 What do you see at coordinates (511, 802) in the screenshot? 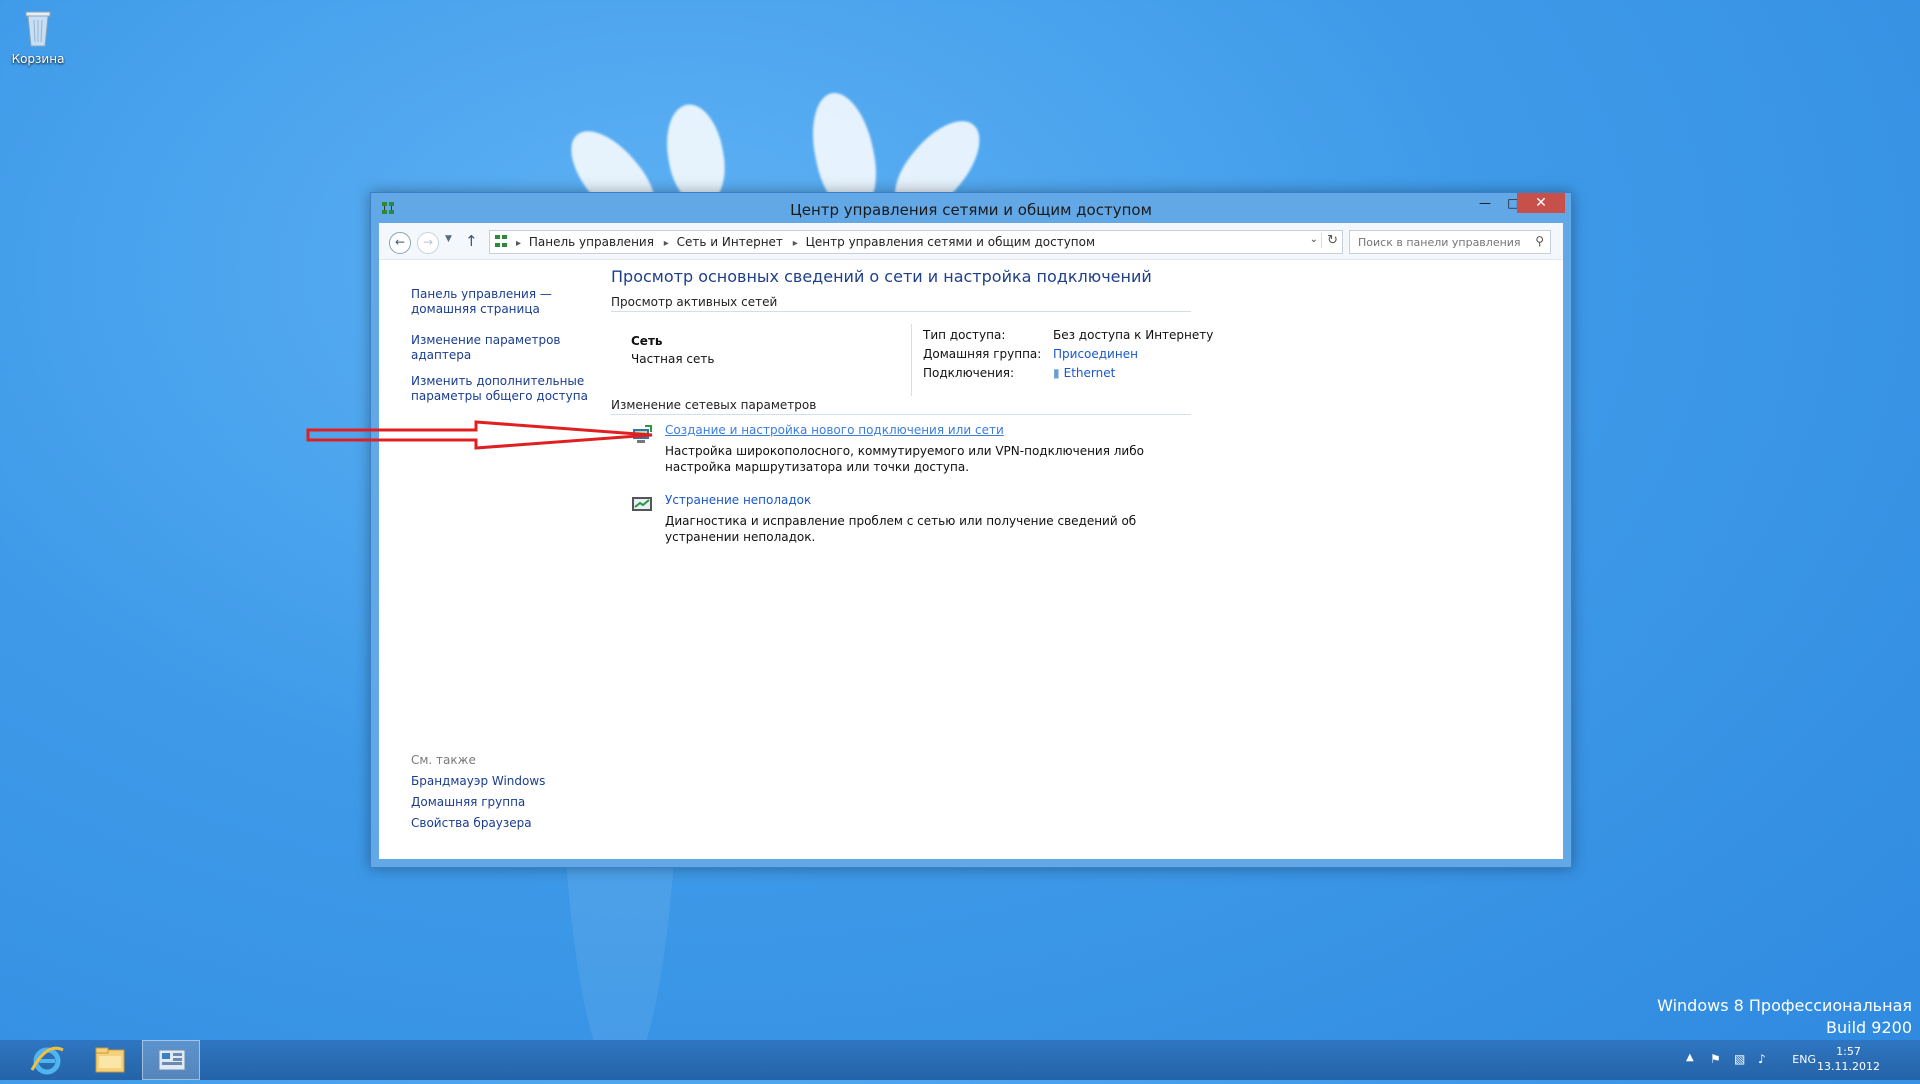
I see `see-also-link-homegroup: Домашняя группа` at bounding box center [511, 802].